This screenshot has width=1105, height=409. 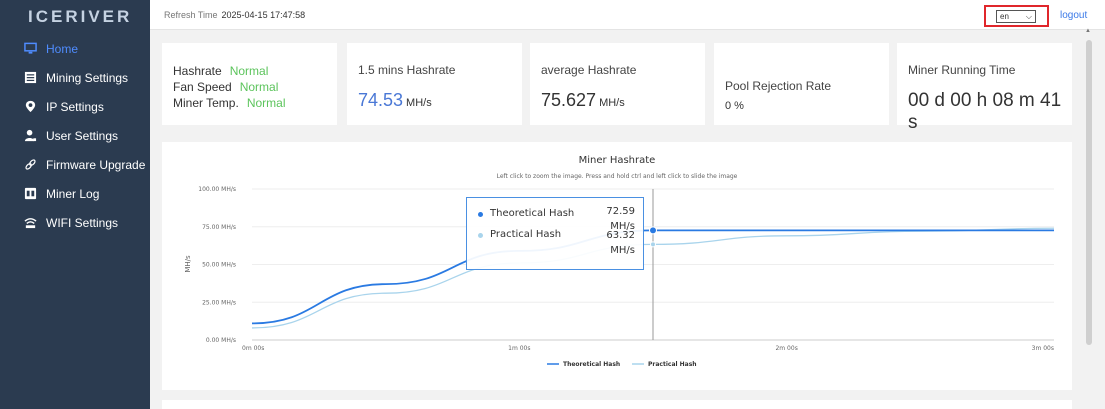 What do you see at coordinates (82, 222) in the screenshot?
I see `sidebar-item-label: WIFI Settings` at bounding box center [82, 222].